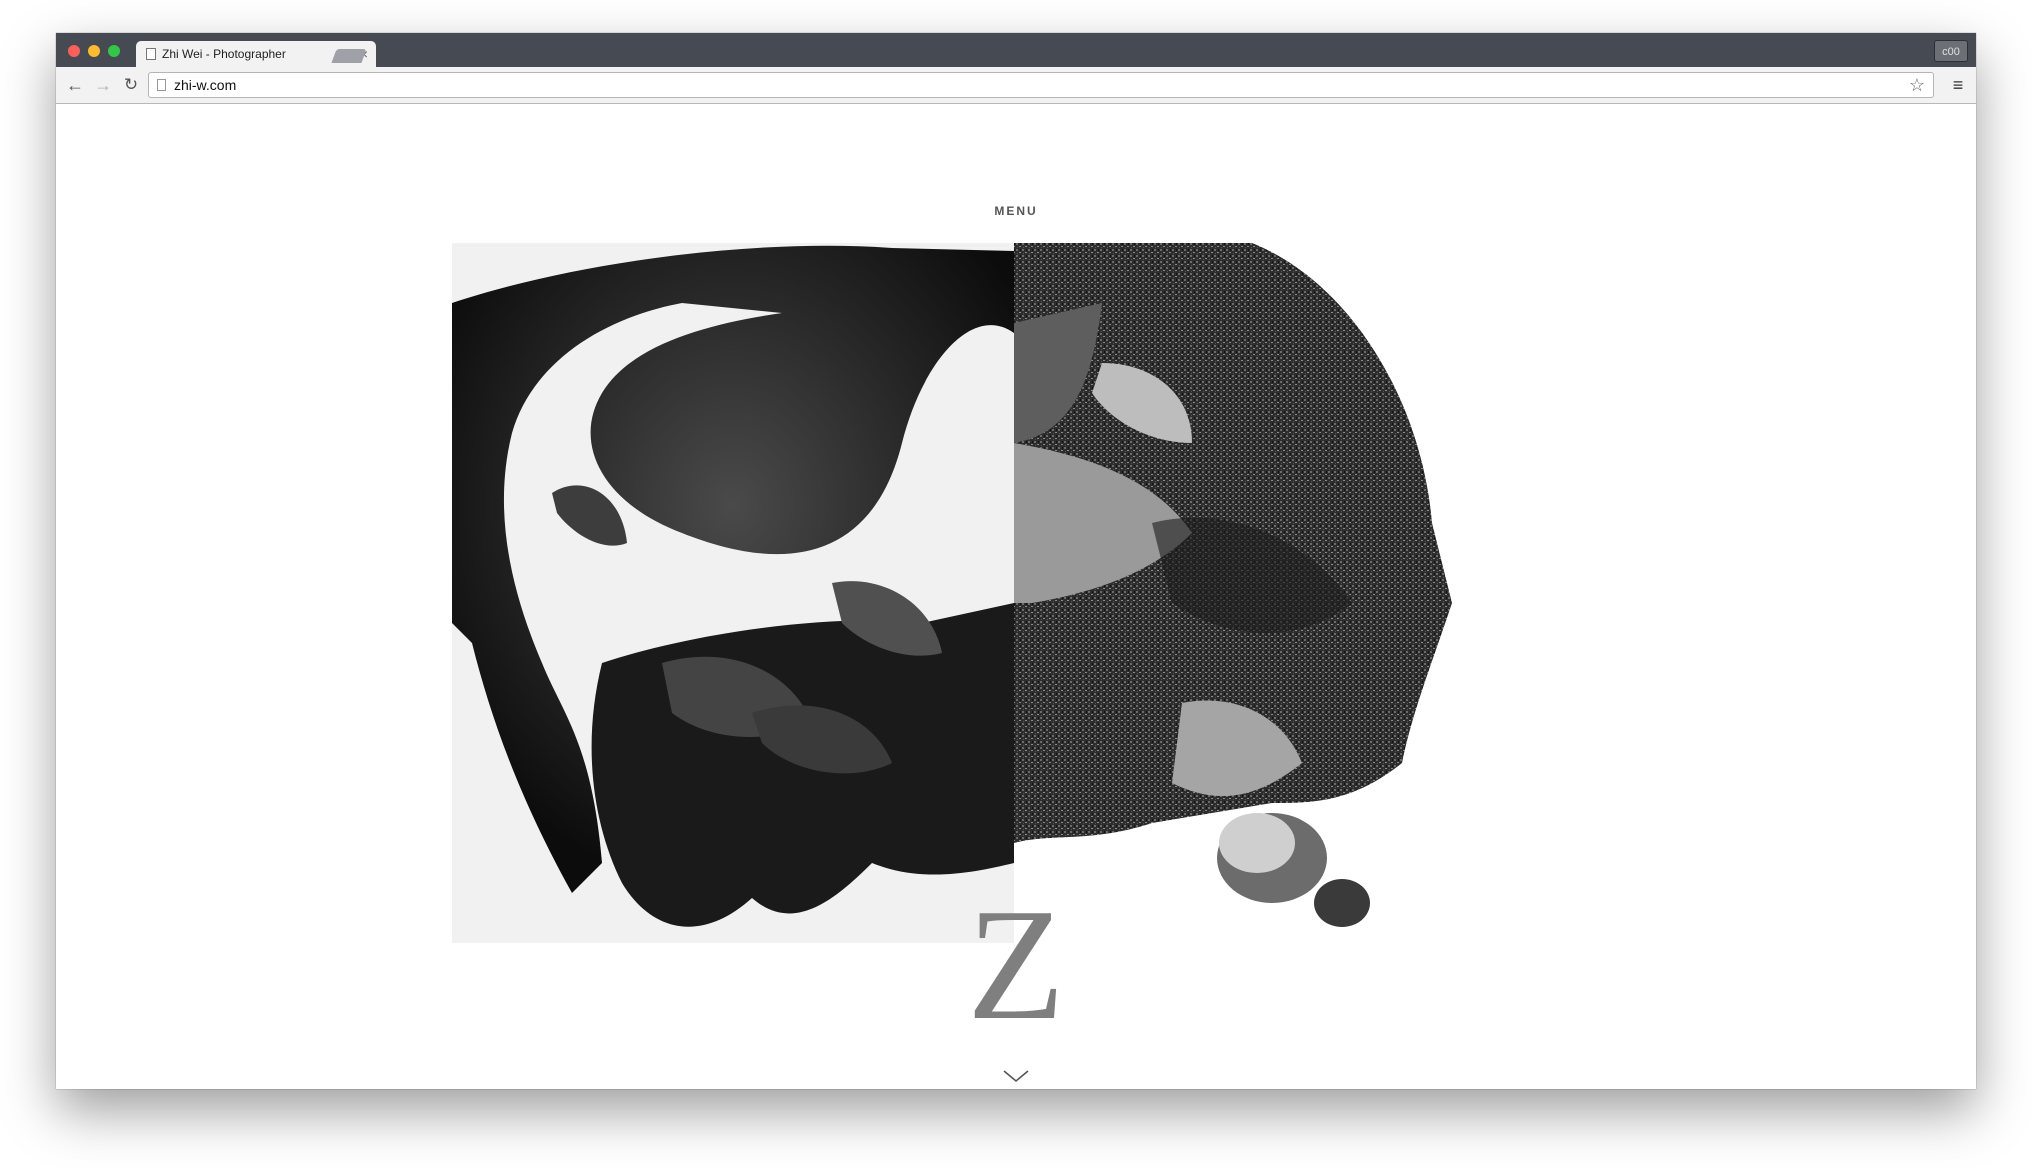 The width and height of the screenshot is (2032, 1169). Describe the element at coordinates (1016, 211) in the screenshot. I see `site-menu-link: MENU` at that location.